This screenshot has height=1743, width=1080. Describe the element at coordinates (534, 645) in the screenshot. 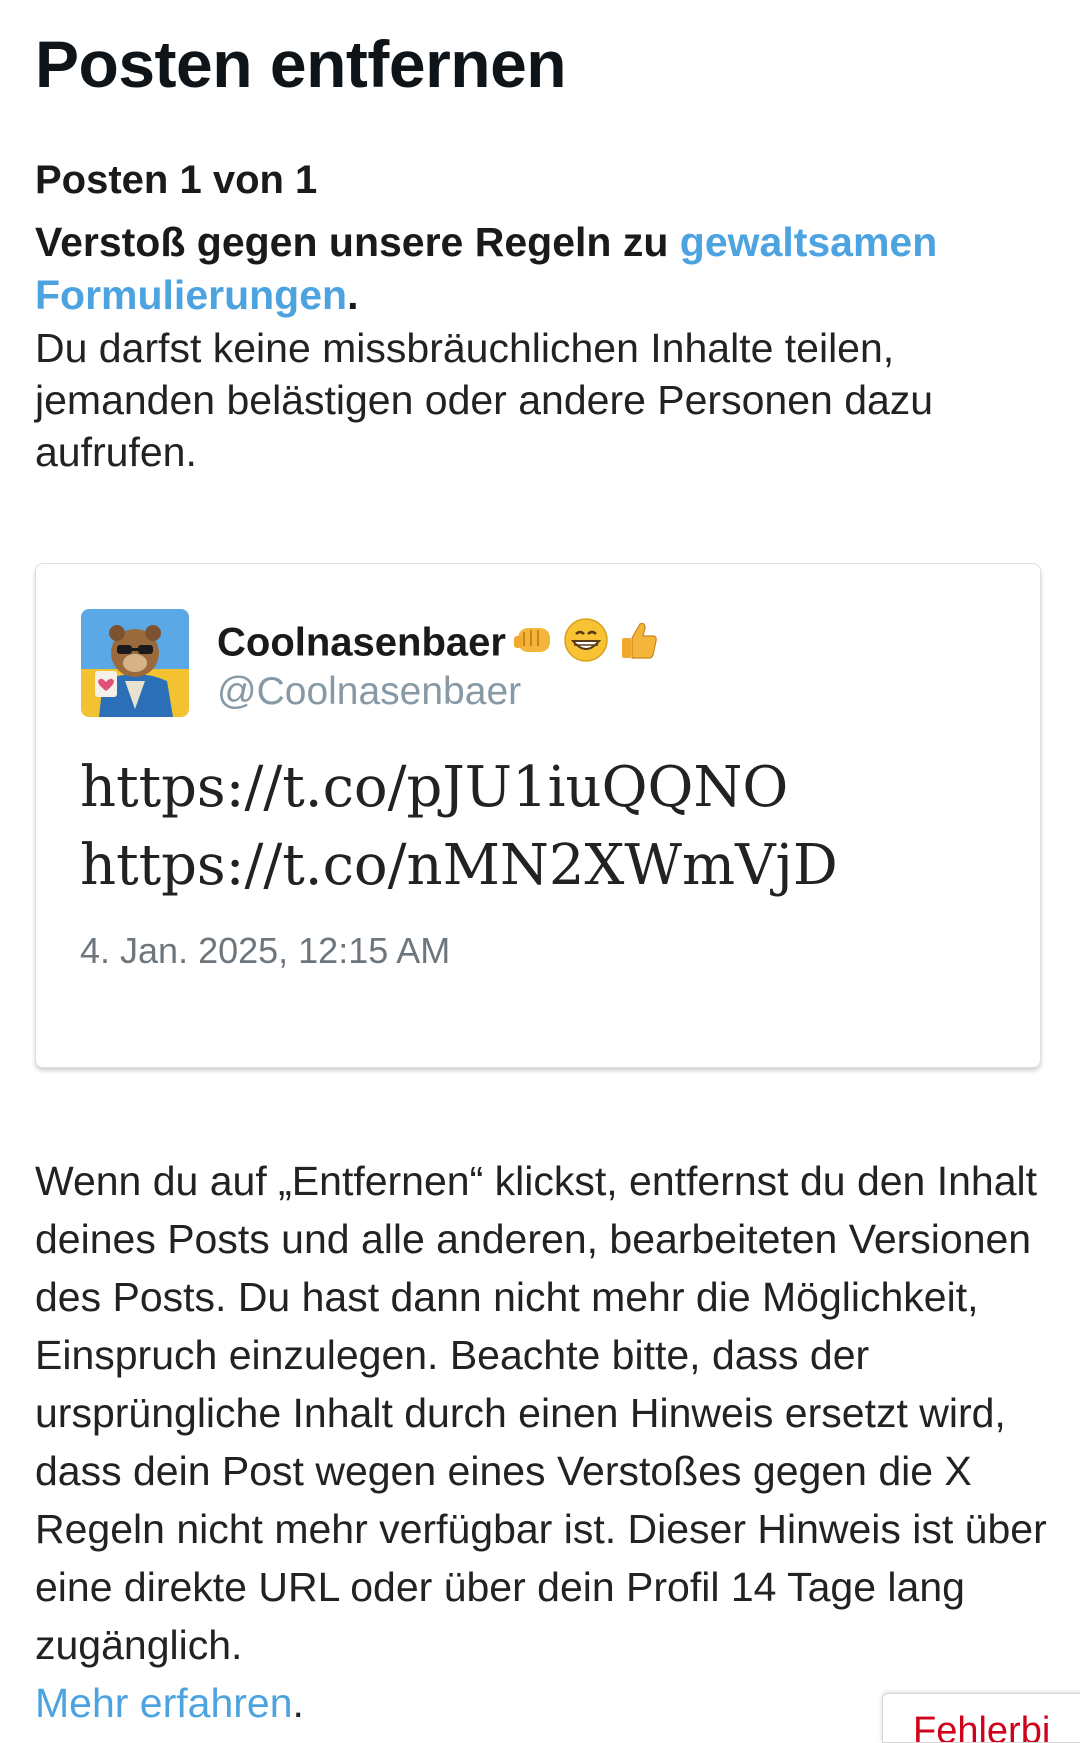

I see `oncoming-fist-emoji-icon` at that location.